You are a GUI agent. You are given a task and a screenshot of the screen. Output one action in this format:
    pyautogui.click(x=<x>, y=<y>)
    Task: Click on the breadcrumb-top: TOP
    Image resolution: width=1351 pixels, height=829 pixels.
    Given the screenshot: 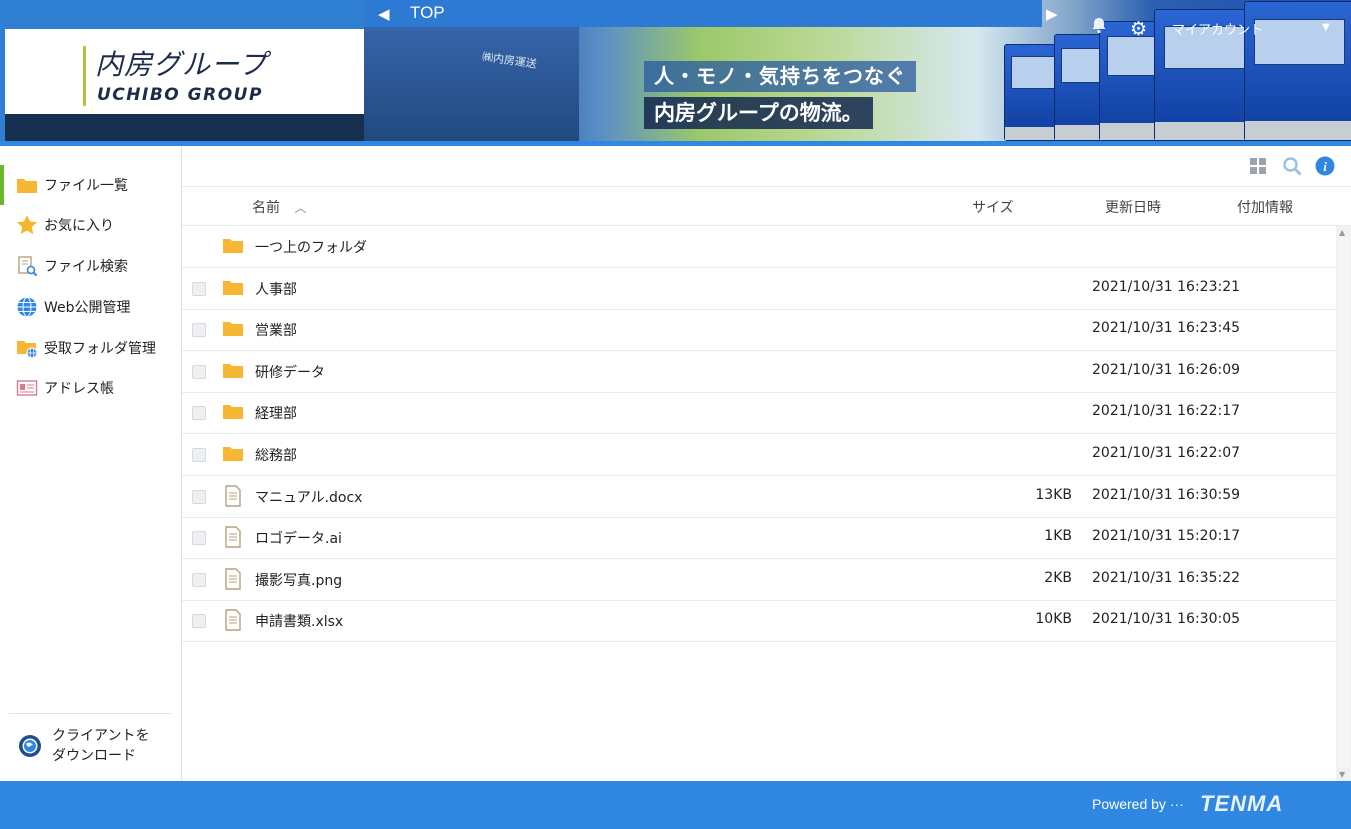 What is the action you would take?
    pyautogui.click(x=427, y=13)
    